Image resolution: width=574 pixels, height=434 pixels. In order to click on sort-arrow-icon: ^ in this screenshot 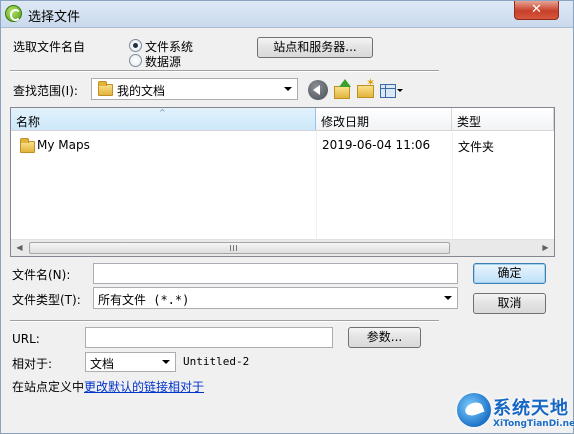, I will do `click(162, 112)`.